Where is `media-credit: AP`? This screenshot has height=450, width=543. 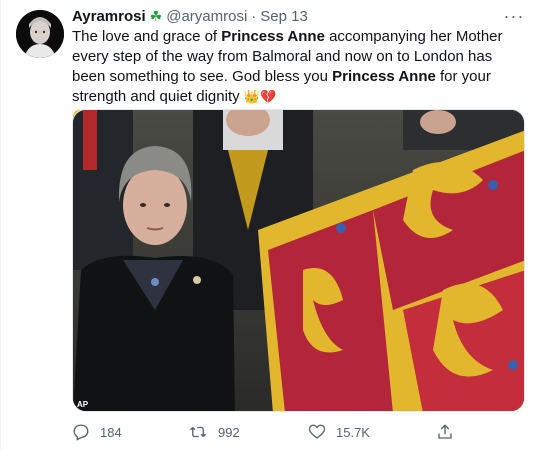
media-credit: AP is located at coordinates (83, 404).